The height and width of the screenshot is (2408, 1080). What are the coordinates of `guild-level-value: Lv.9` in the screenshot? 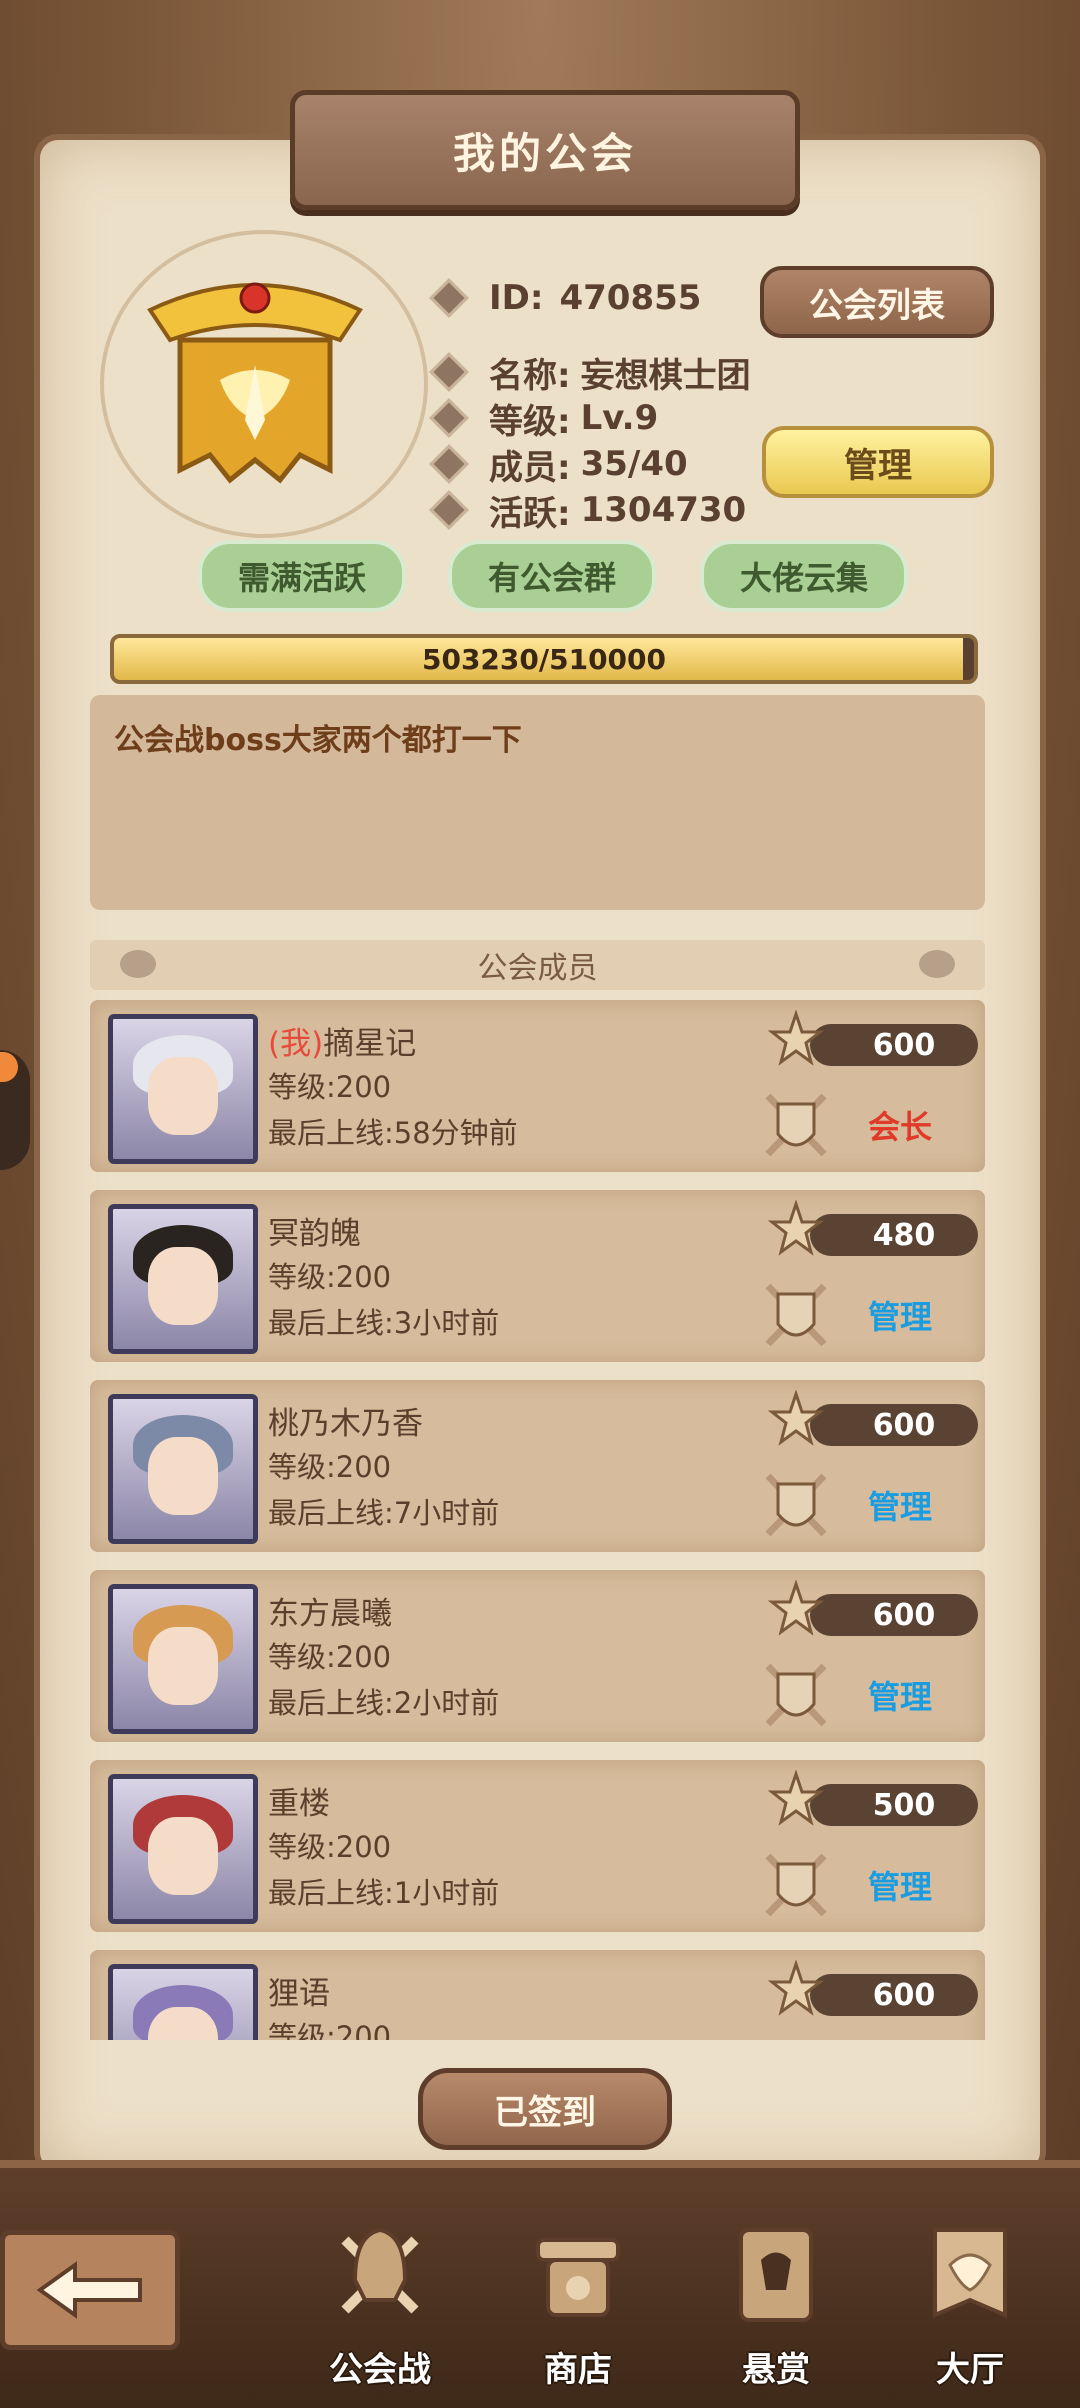 It's located at (619, 418).